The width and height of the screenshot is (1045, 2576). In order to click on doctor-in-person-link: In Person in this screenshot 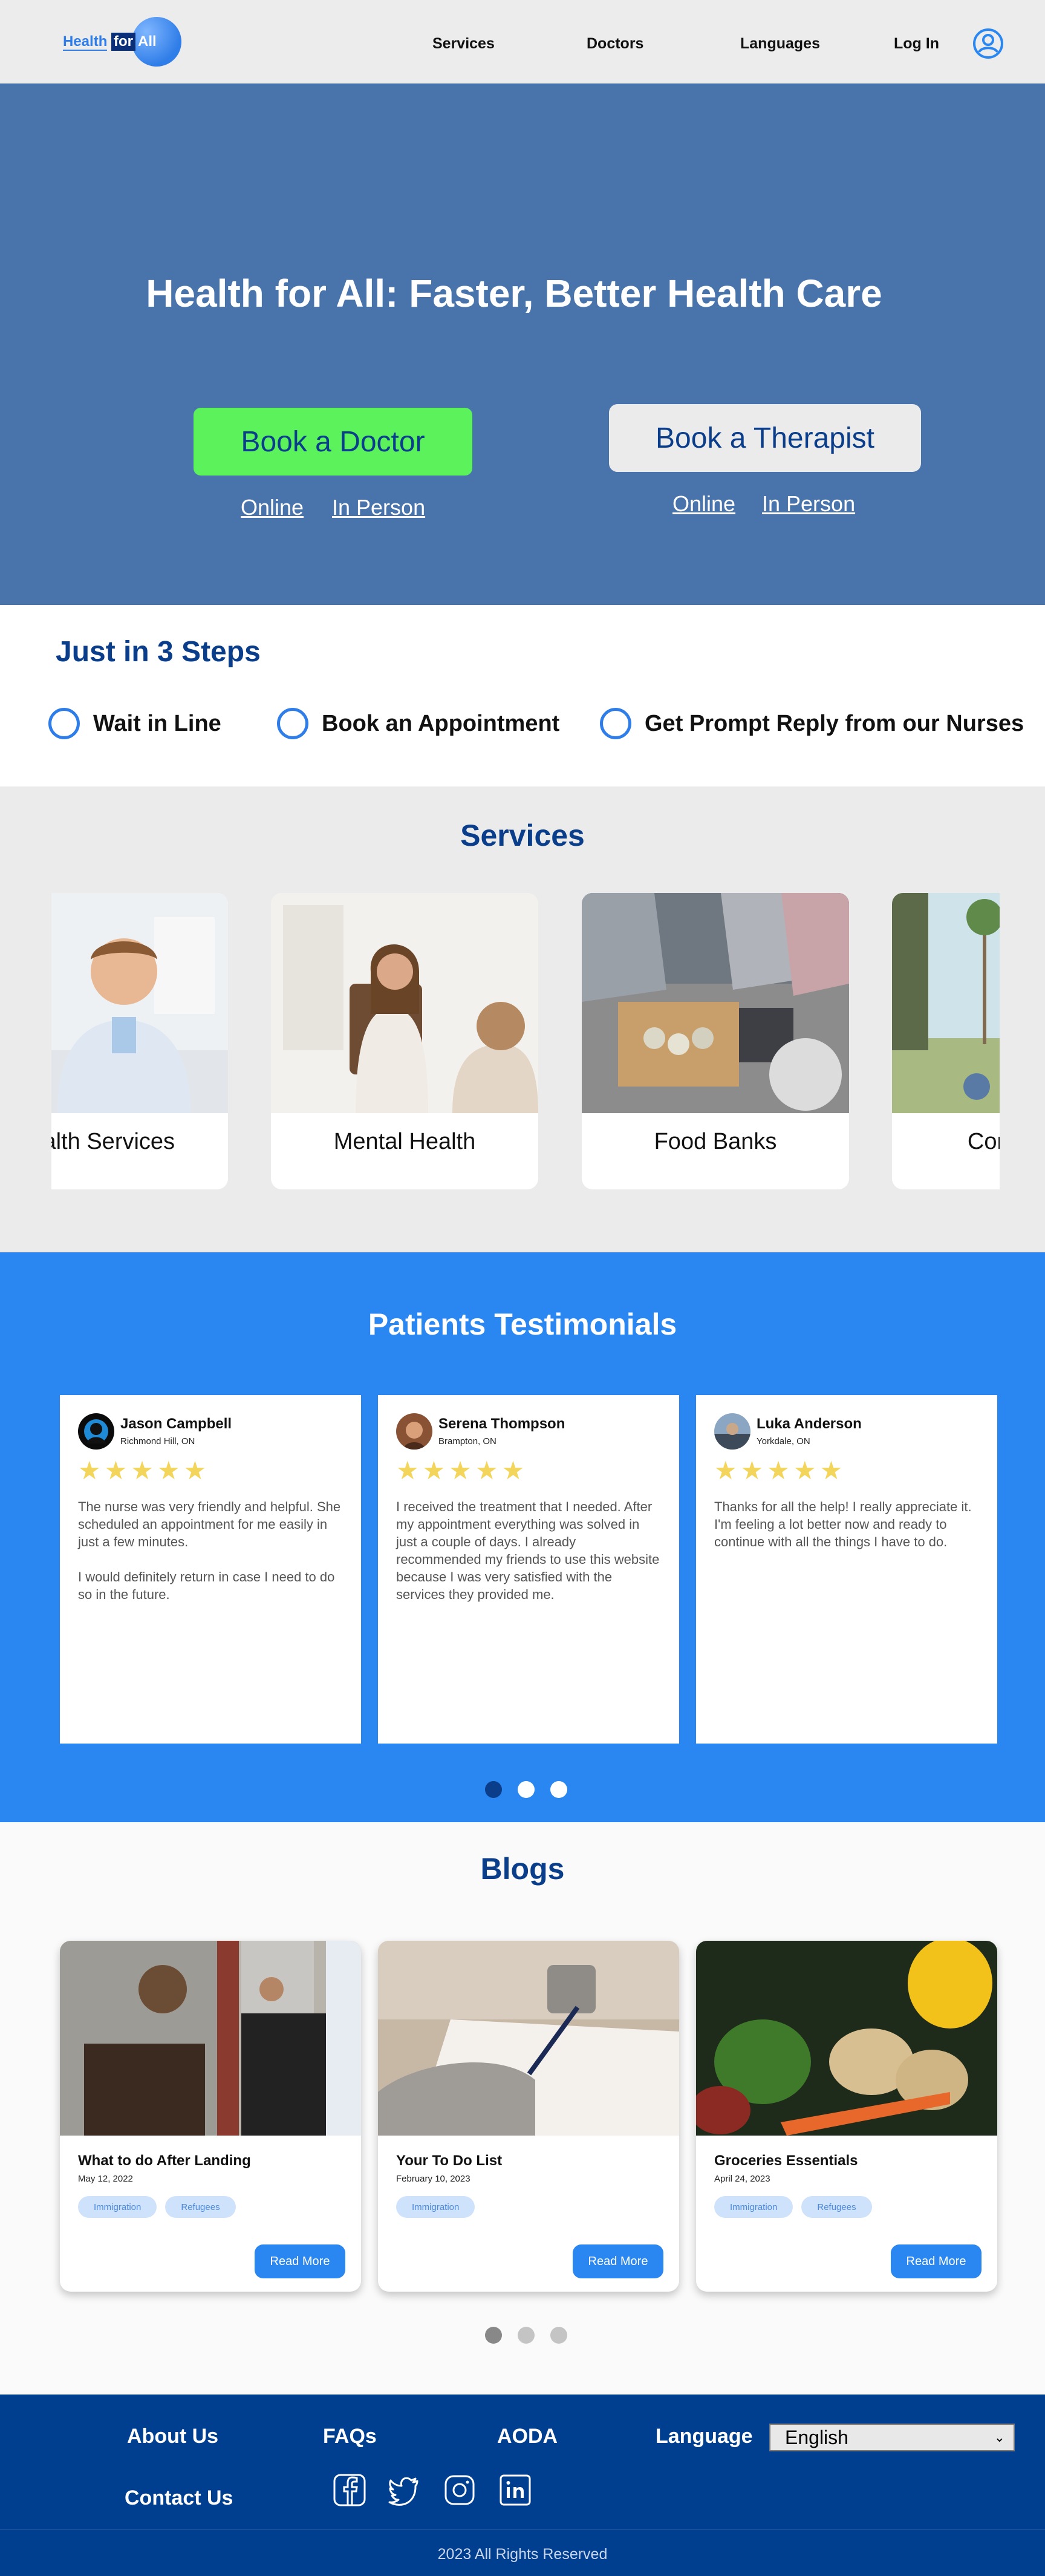, I will do `click(378, 507)`.